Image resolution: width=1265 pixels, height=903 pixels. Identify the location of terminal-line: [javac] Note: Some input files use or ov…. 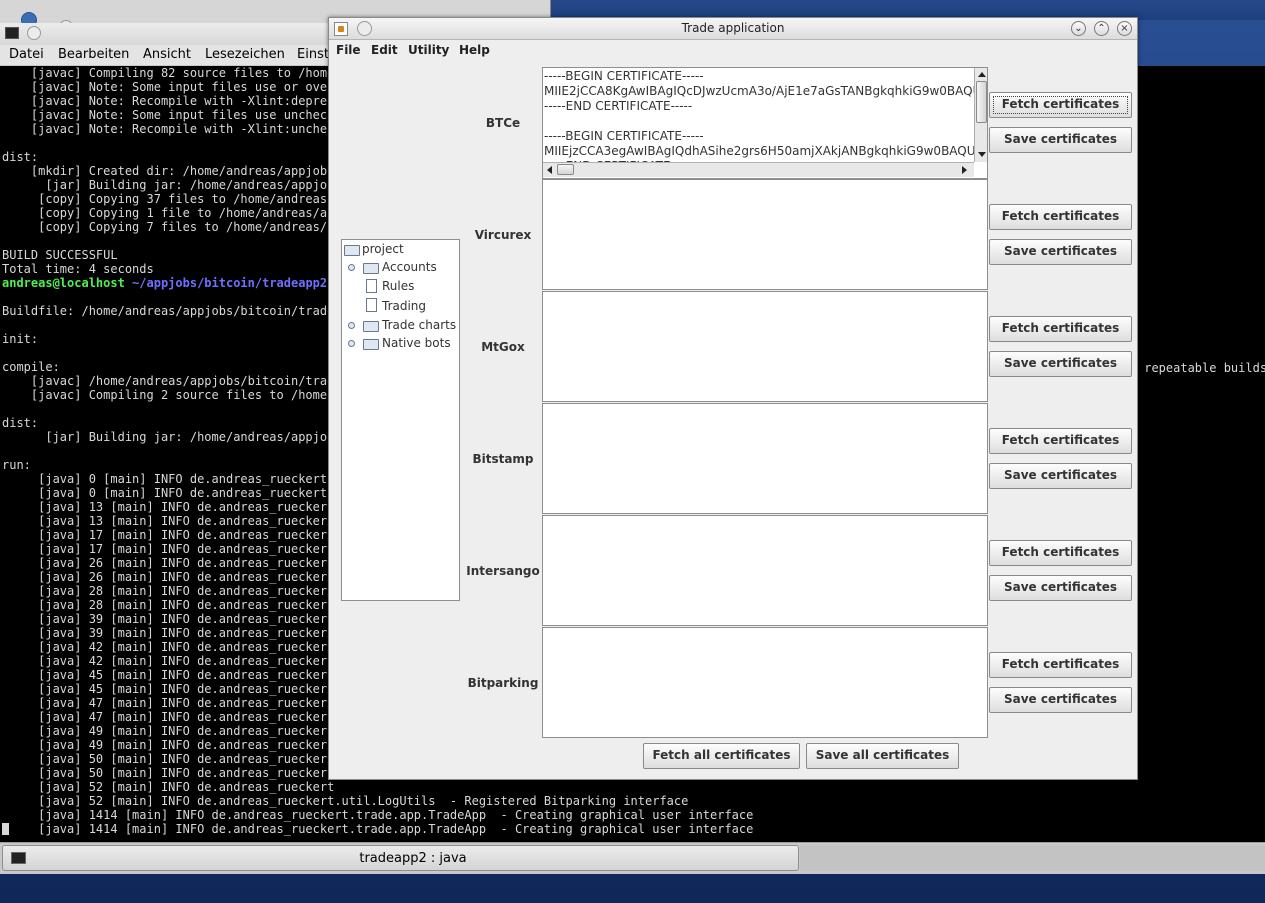
(172, 87).